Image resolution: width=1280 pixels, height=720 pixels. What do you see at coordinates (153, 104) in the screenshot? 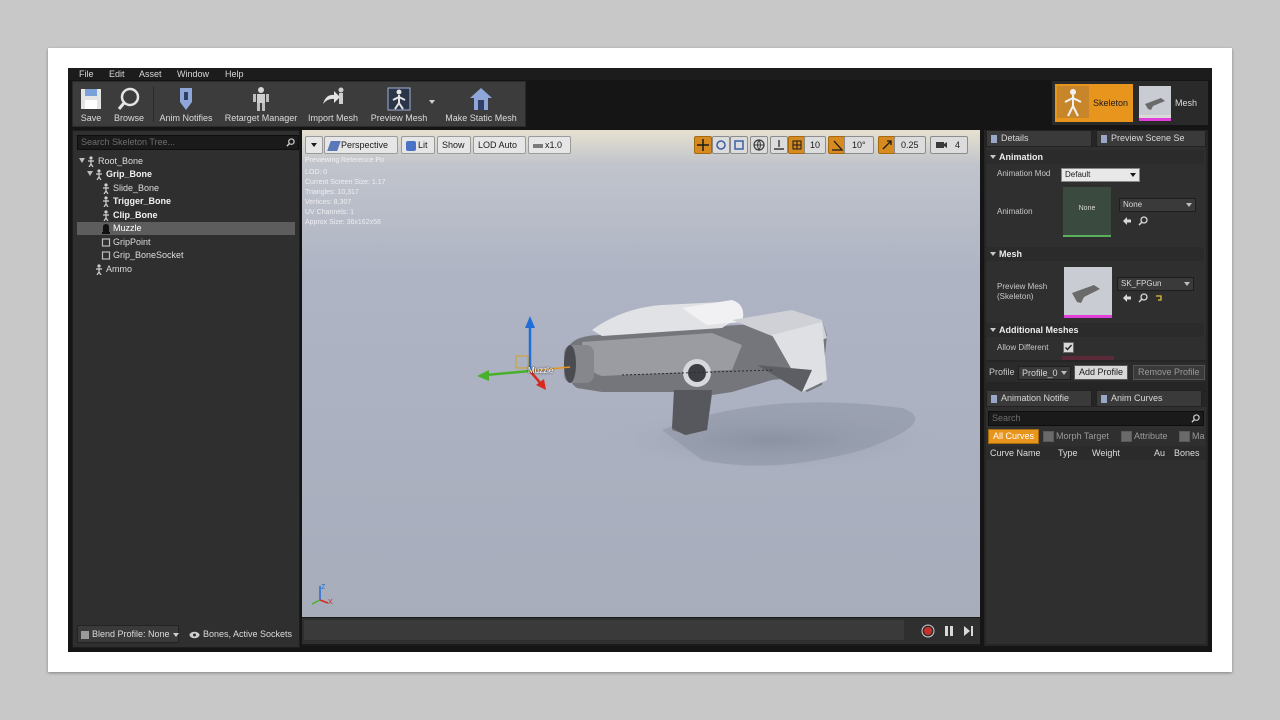
I see `toolbar-divider` at bounding box center [153, 104].